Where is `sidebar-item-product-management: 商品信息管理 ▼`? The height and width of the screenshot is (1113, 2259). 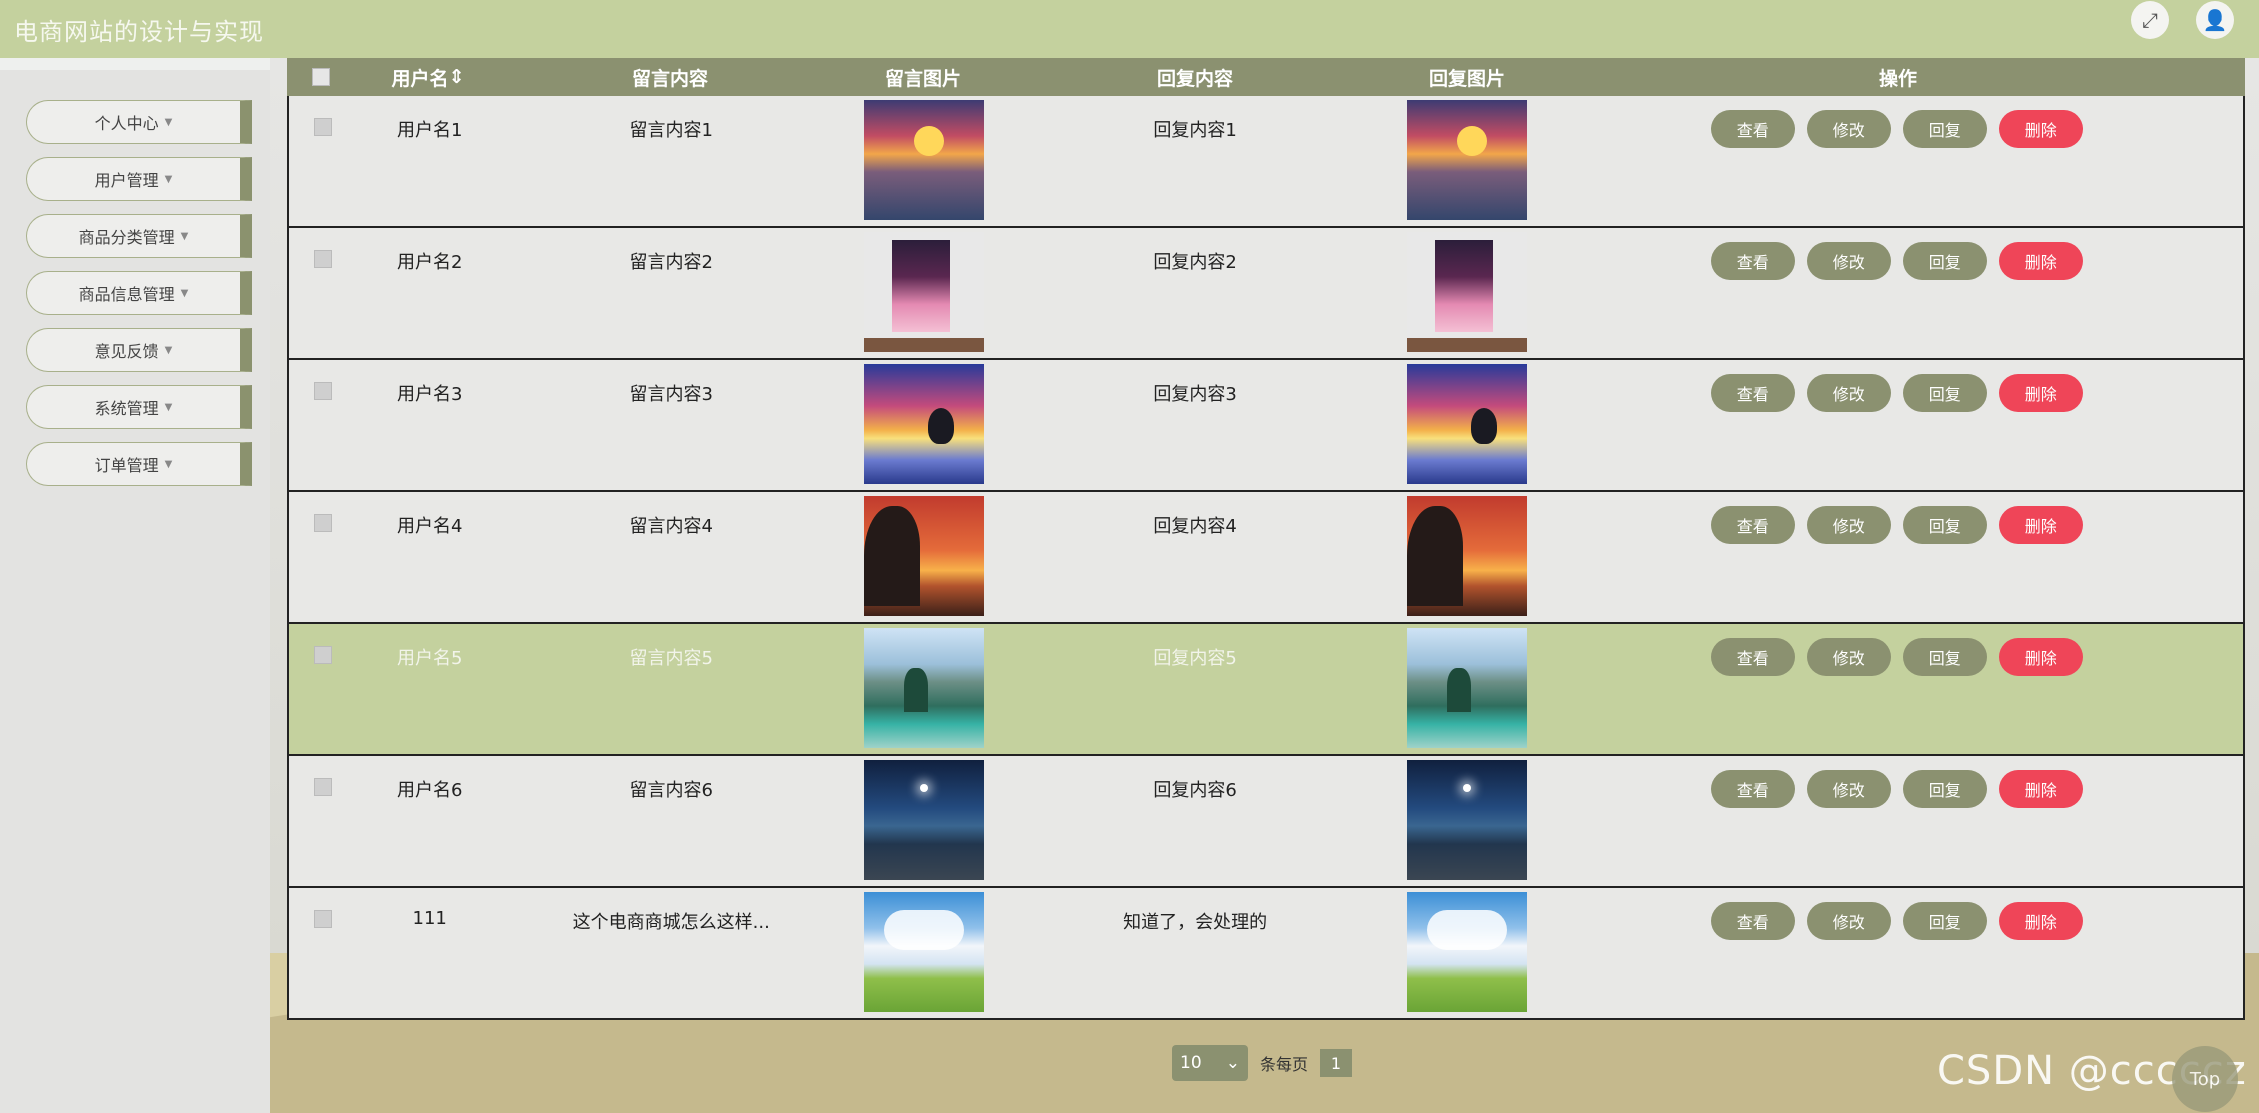 sidebar-item-product-management: 商品信息管理 ▼ is located at coordinates (139, 293).